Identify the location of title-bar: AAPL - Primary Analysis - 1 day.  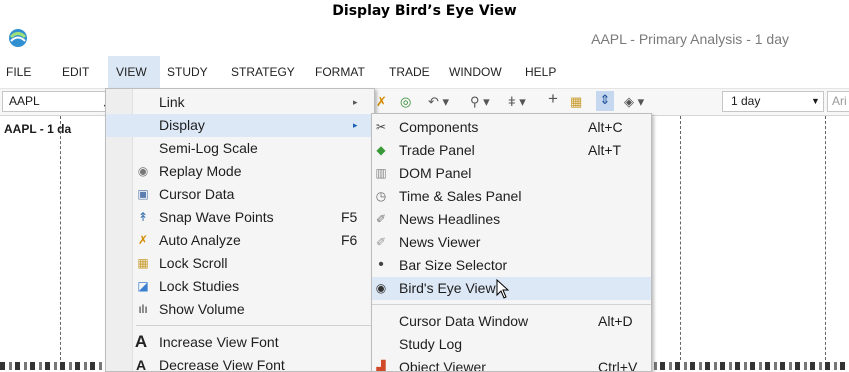
(424, 39).